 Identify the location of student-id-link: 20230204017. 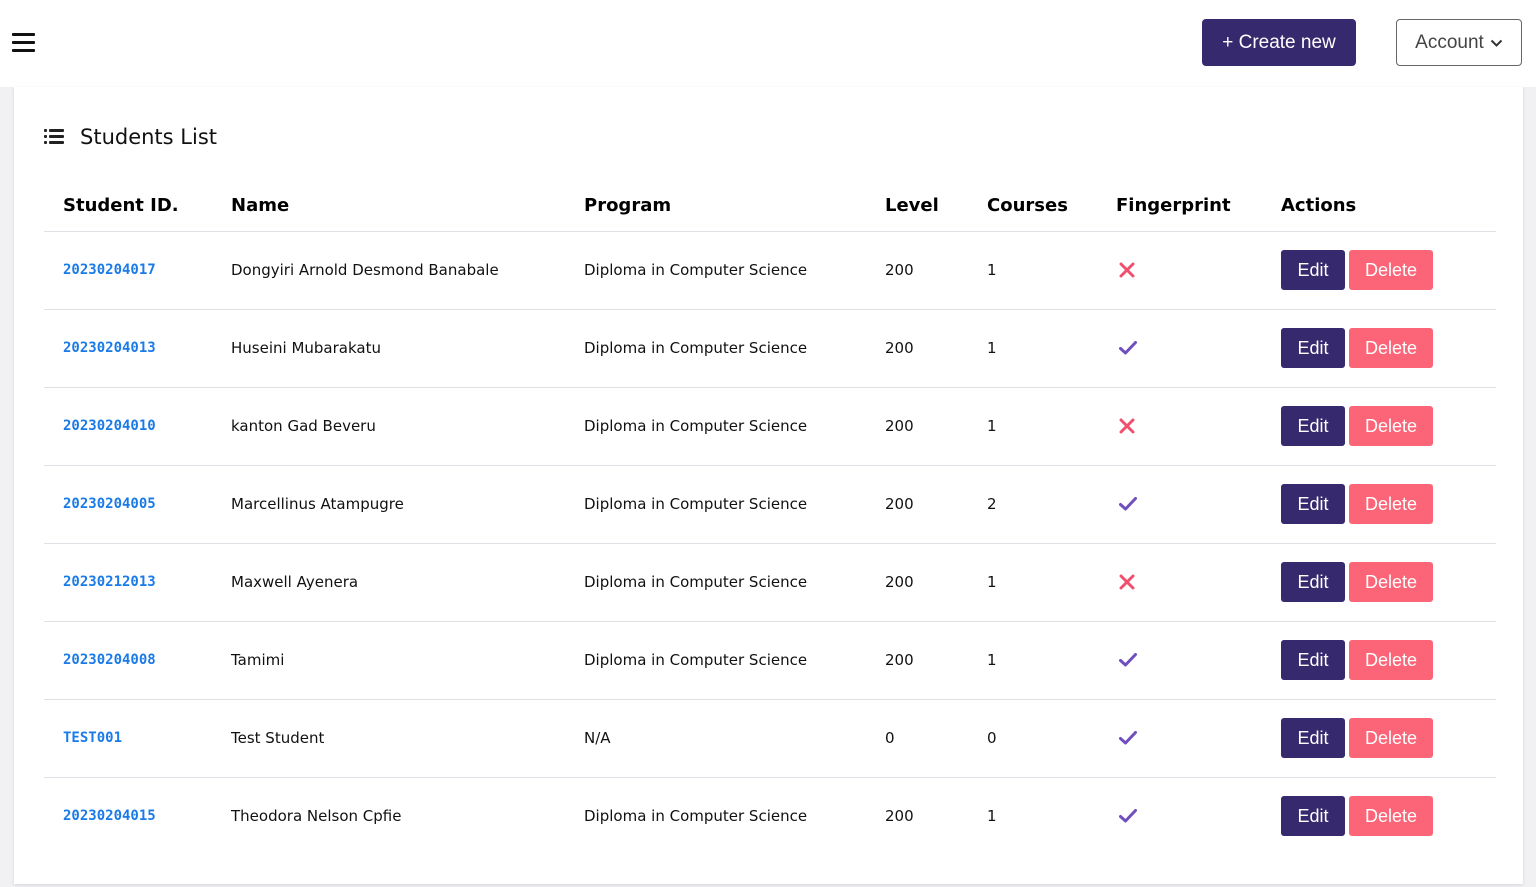
(109, 270).